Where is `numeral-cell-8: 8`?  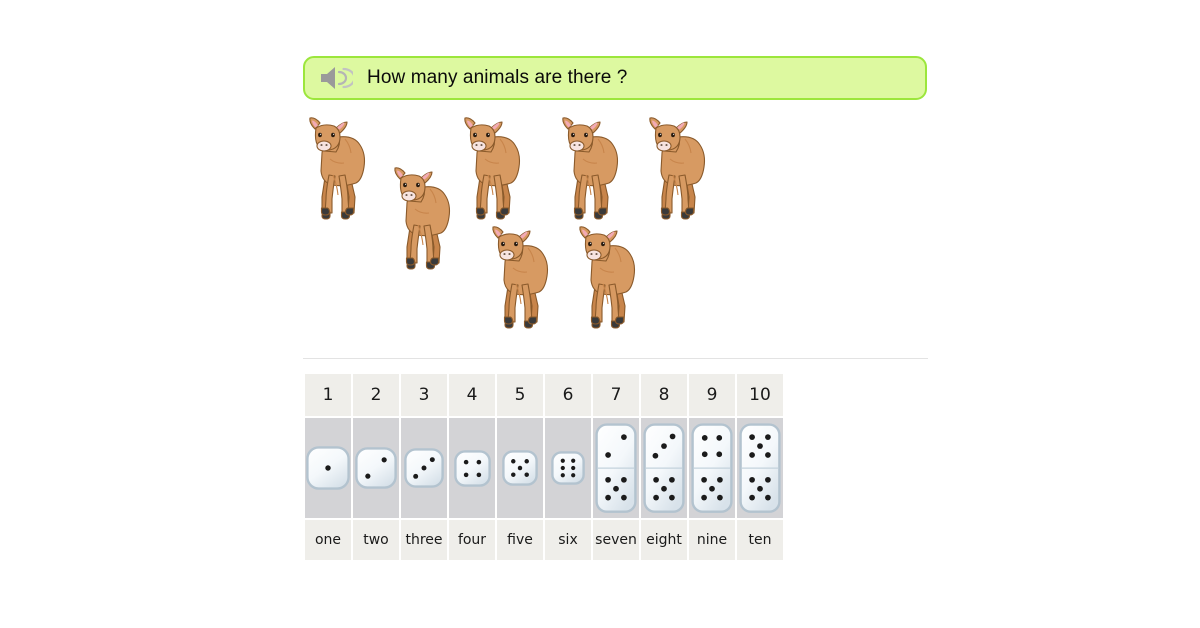
numeral-cell-8: 8 is located at coordinates (664, 395).